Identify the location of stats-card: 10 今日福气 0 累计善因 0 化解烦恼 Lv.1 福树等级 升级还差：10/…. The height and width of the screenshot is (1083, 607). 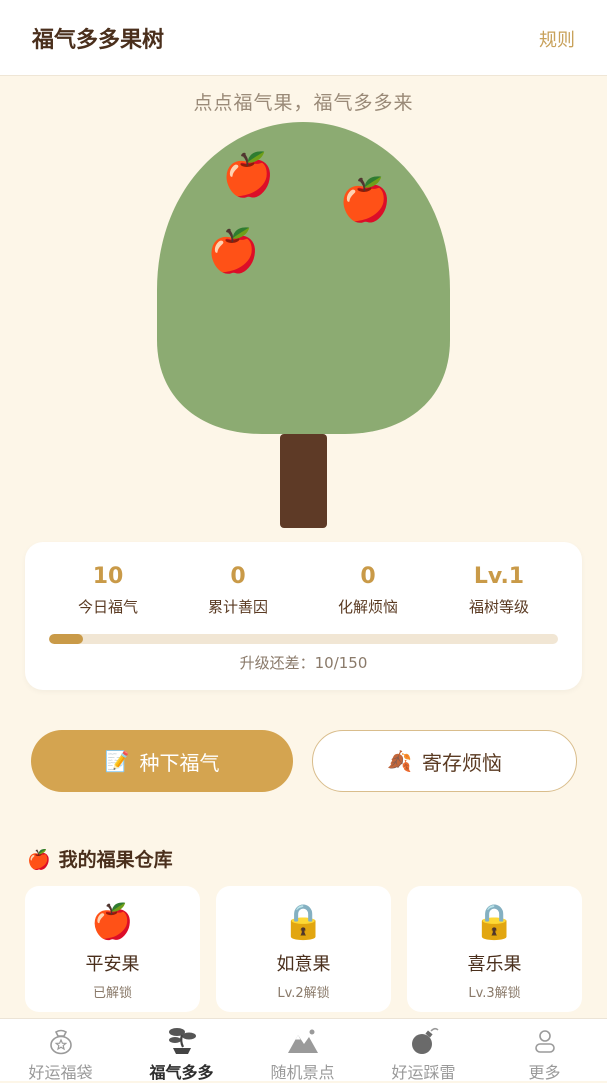
(303, 616).